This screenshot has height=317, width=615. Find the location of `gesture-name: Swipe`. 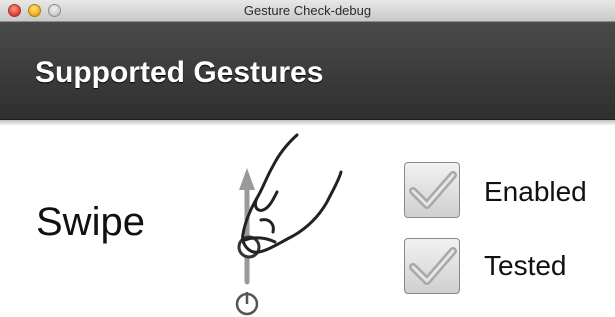

gesture-name: Swipe is located at coordinates (90, 222).